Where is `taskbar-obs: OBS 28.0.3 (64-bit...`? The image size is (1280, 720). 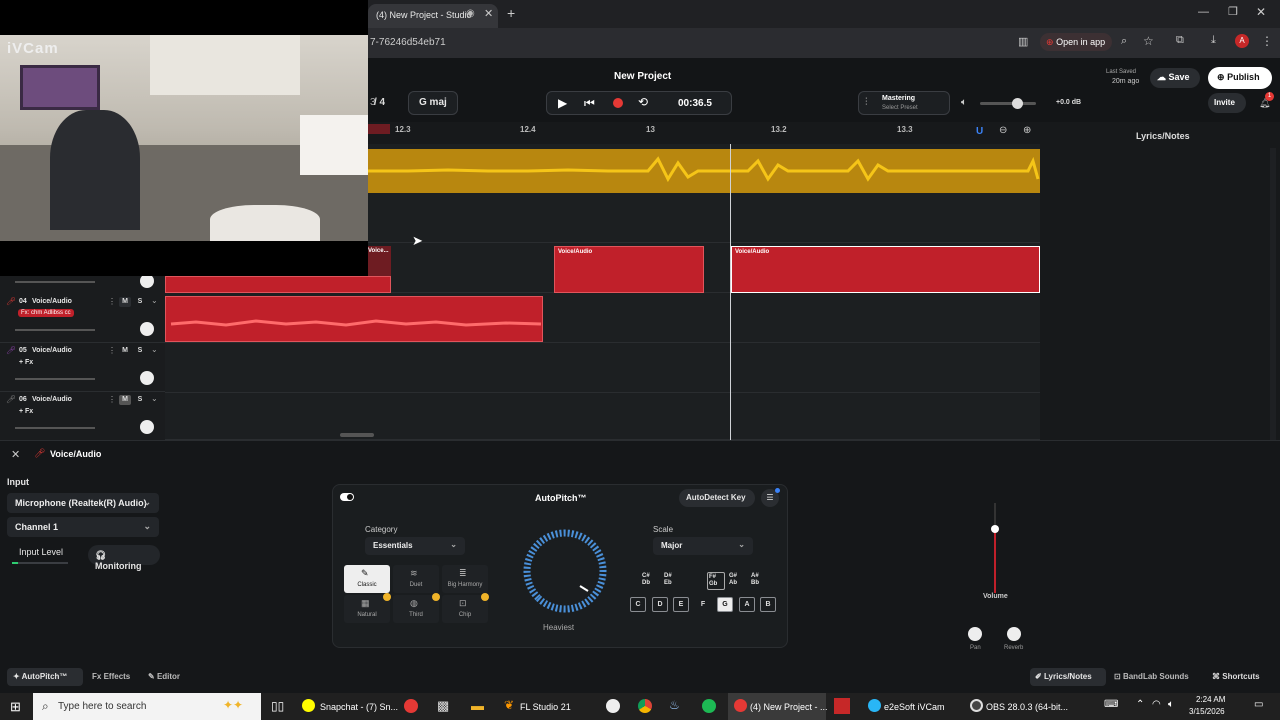 taskbar-obs: OBS 28.0.3 (64-bit... is located at coordinates (1016, 706).